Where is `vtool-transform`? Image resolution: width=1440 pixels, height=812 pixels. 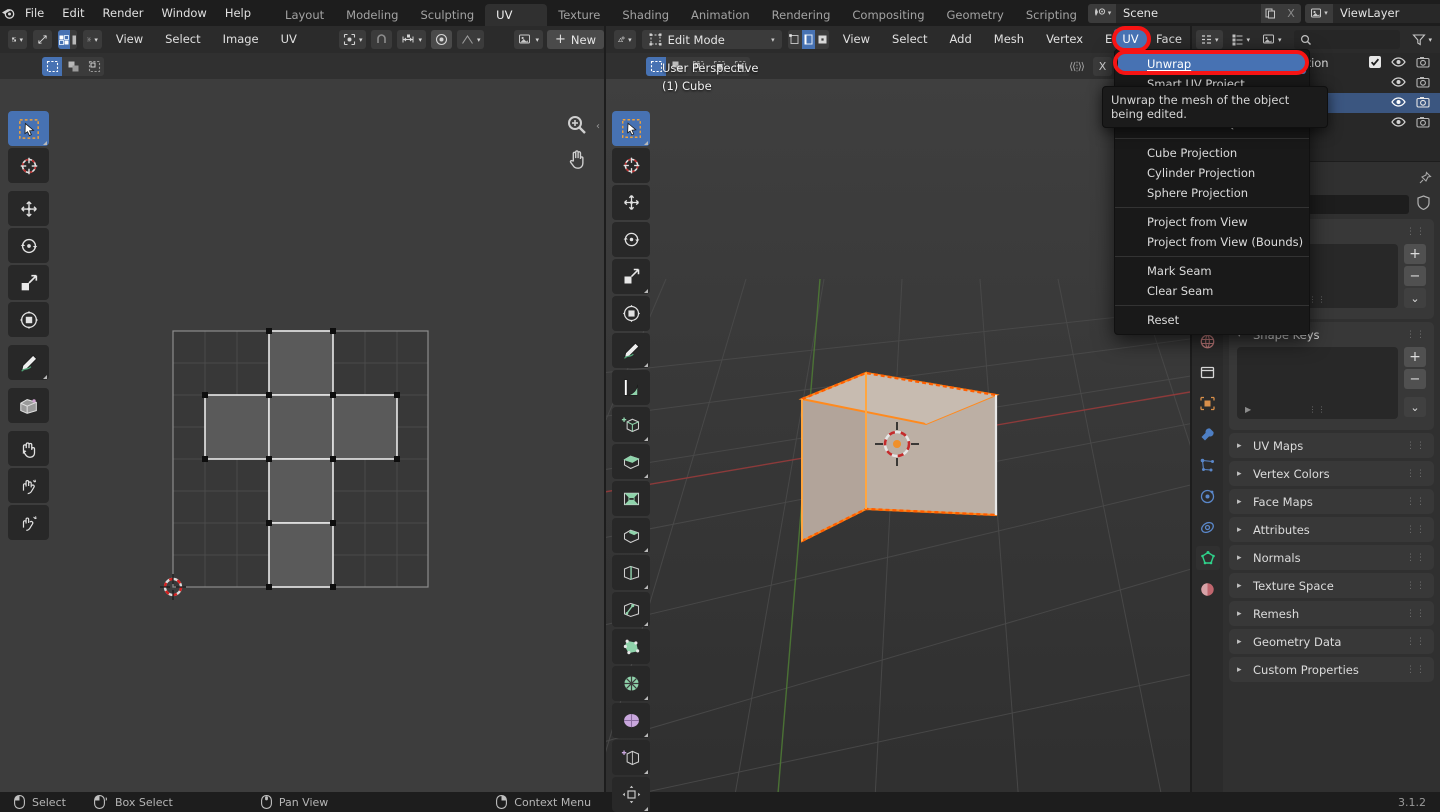 vtool-transform is located at coordinates (631, 313).